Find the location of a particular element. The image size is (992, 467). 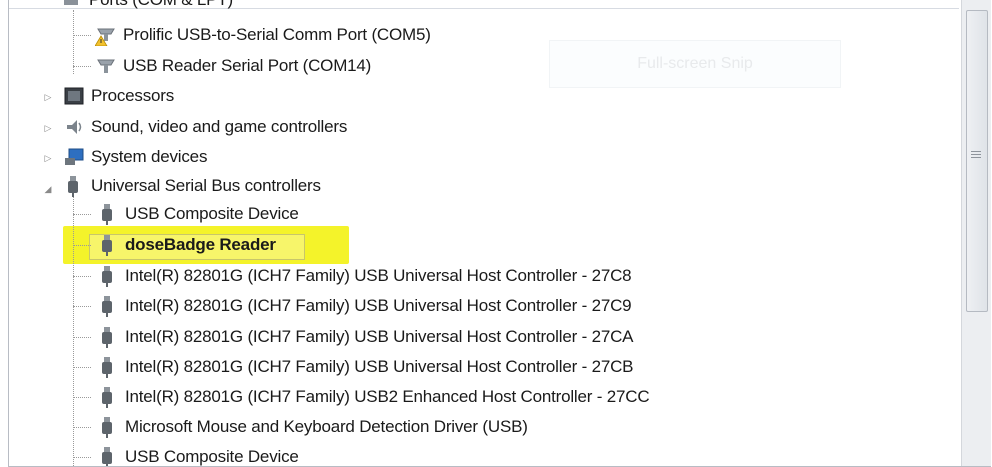

tree-item-dosebadge-reader: doseBadge Reader is located at coordinates (186, 245).